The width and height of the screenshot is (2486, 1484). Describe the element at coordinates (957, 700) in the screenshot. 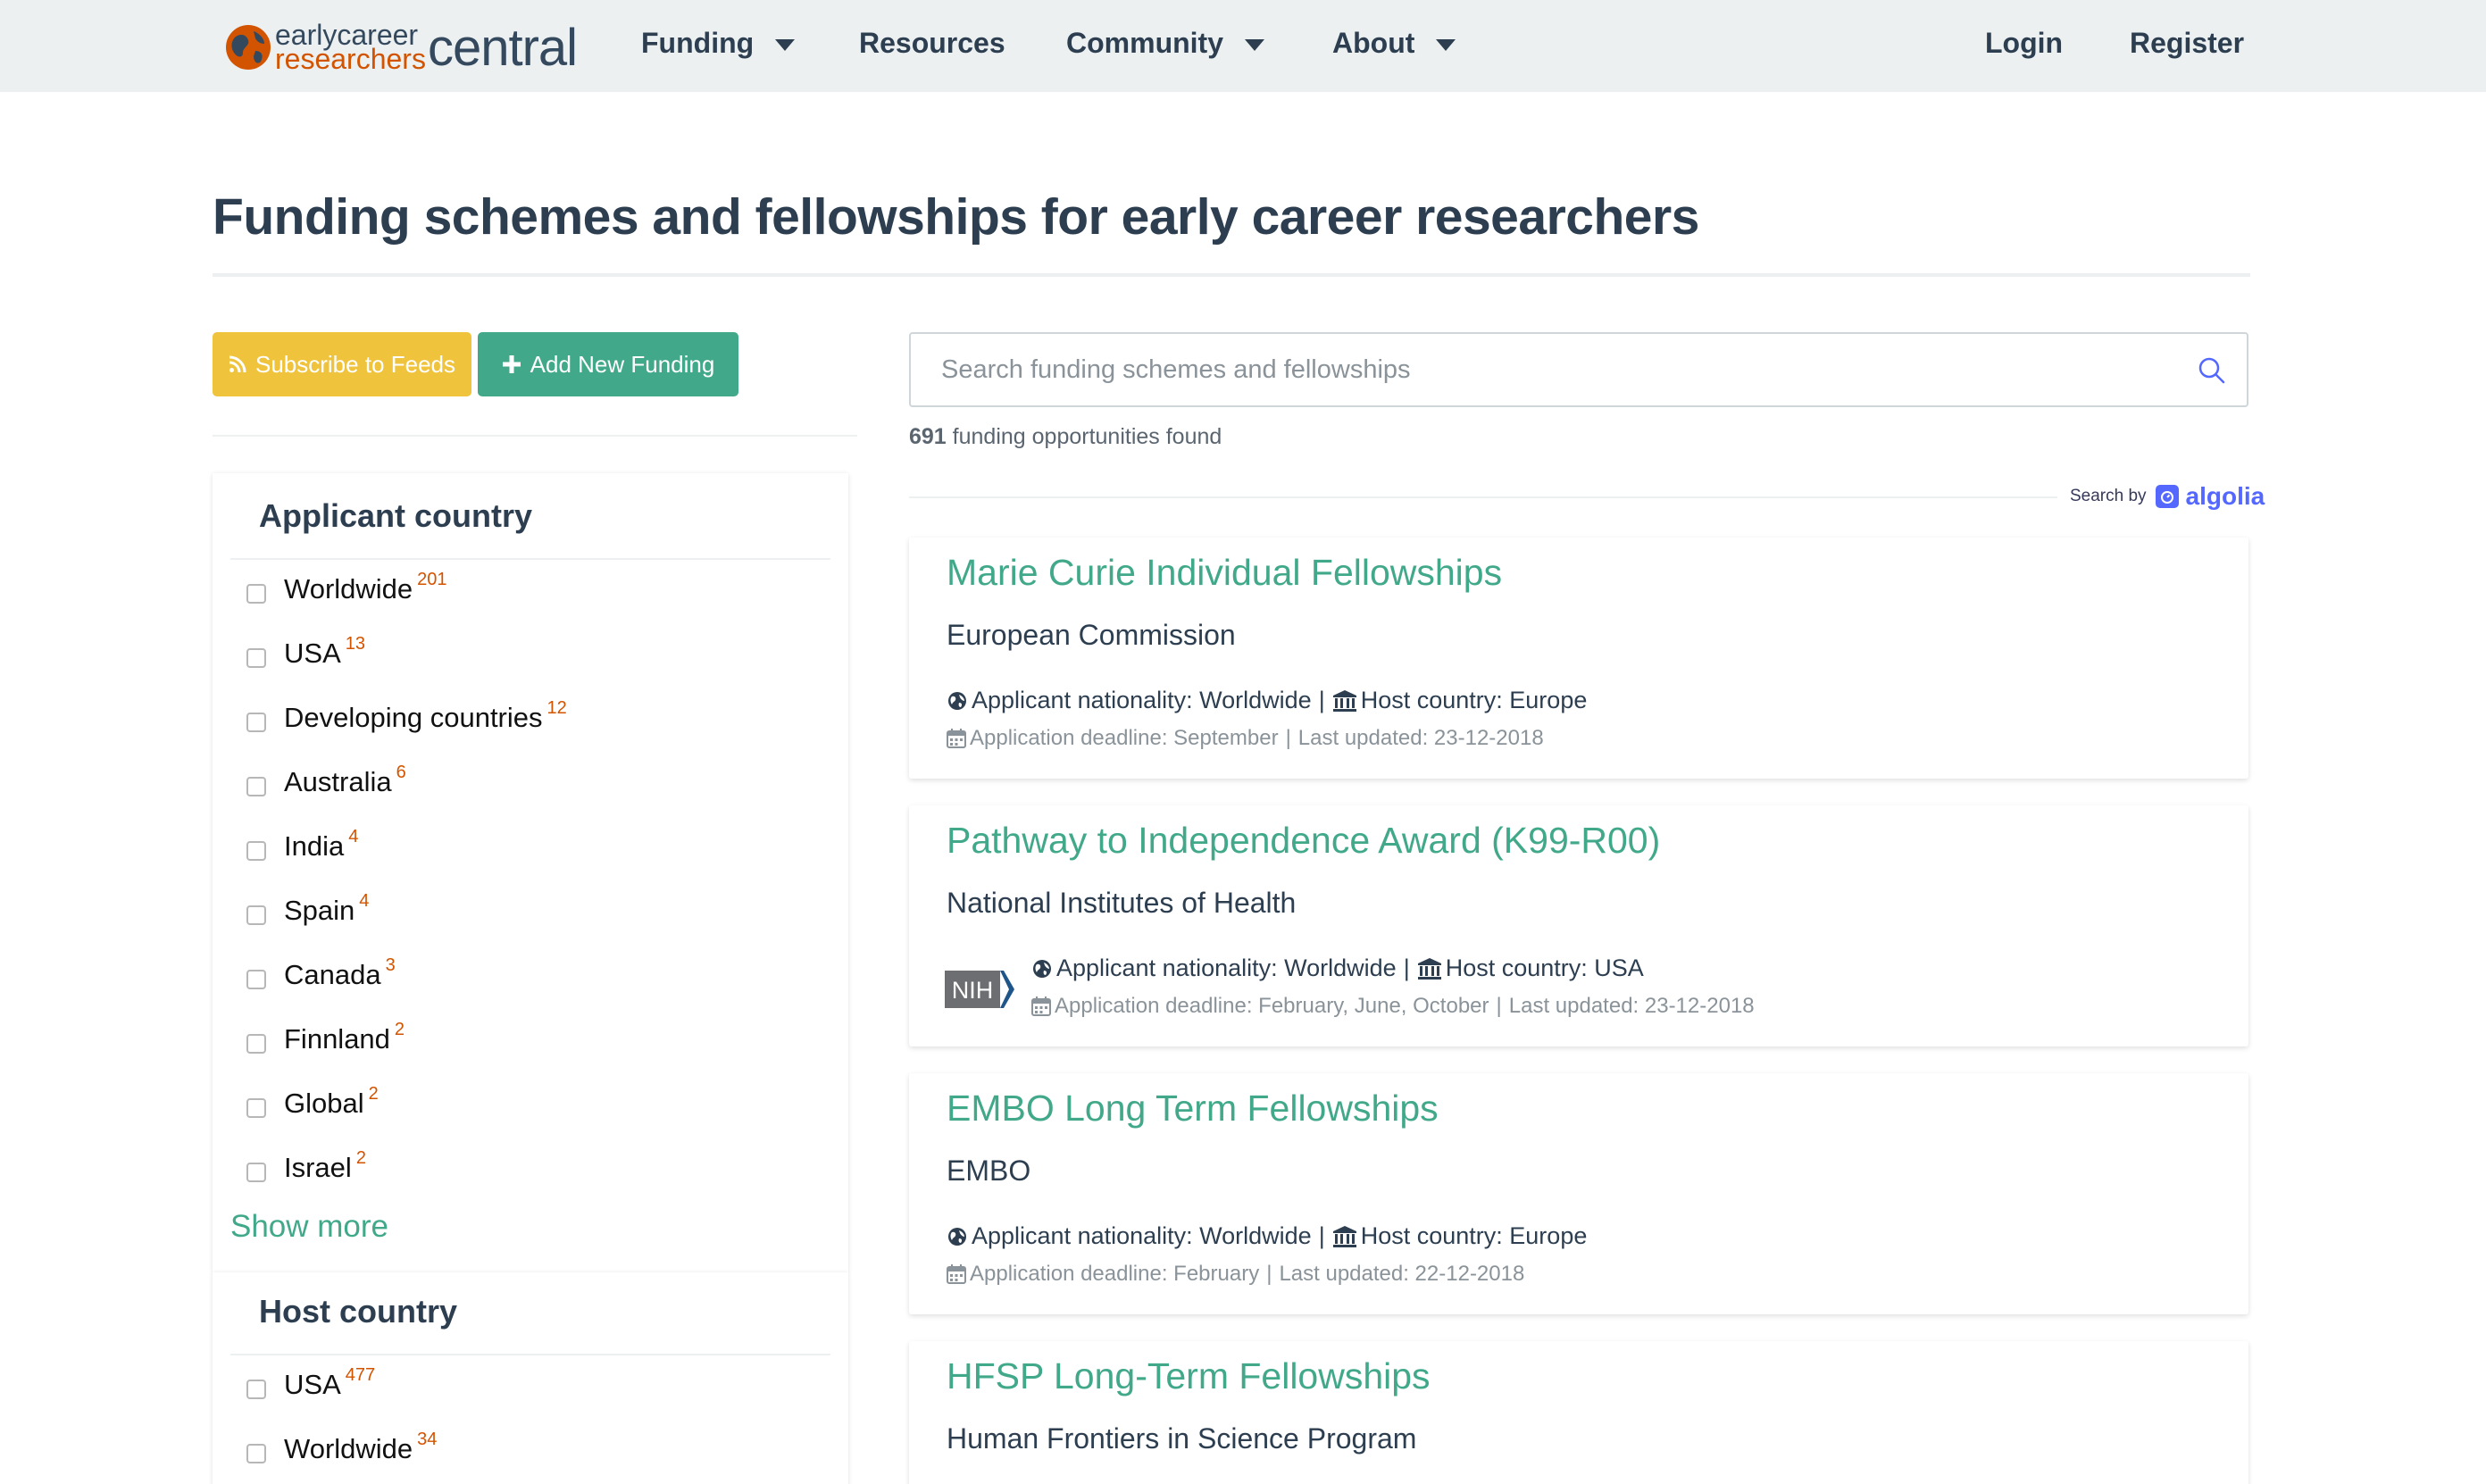

I see `globe-icon` at that location.